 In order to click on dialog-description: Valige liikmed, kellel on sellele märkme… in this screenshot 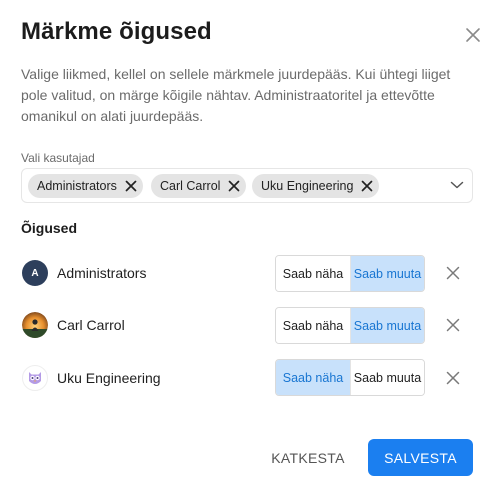, I will do `click(236, 95)`.